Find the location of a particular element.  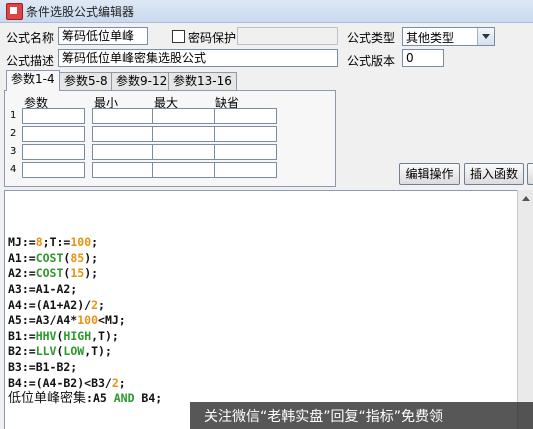

code-token: B2:= is located at coordinates (22, 351).